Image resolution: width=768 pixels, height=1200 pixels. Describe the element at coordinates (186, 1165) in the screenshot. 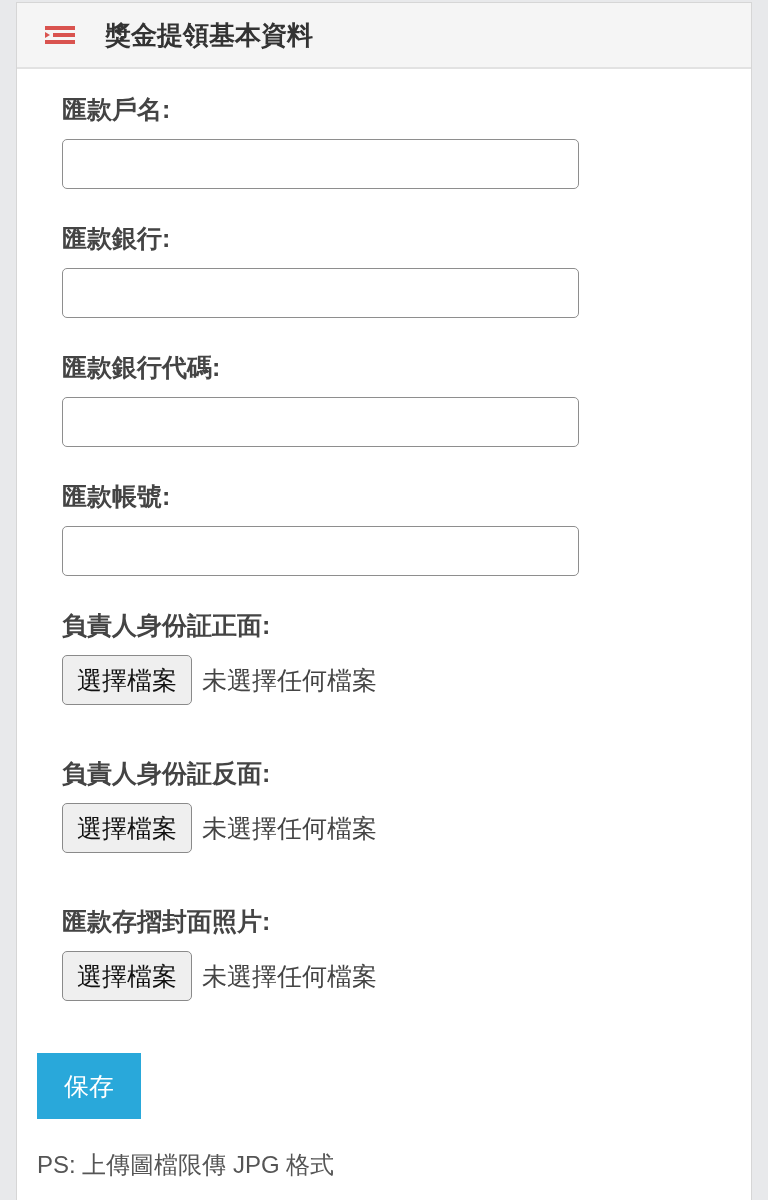

I see `note-text: PS: 上傳圖檔限傳 JPG 格式` at that location.